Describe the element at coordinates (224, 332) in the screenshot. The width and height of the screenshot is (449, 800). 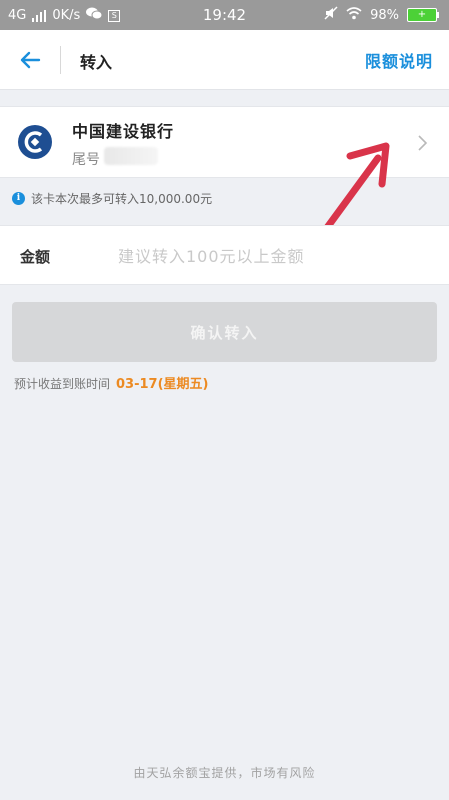
I see `confirm-transfer-button: 确认转入` at that location.